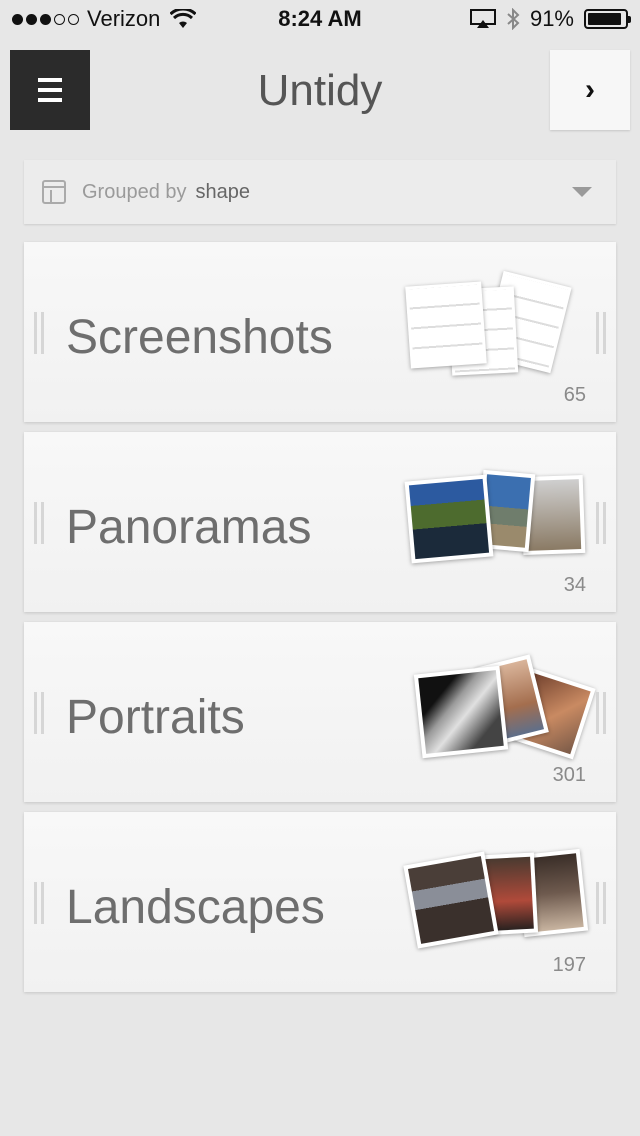 This screenshot has width=640, height=1136. Describe the element at coordinates (569, 965) in the screenshot. I see `photo-count: 197` at that location.